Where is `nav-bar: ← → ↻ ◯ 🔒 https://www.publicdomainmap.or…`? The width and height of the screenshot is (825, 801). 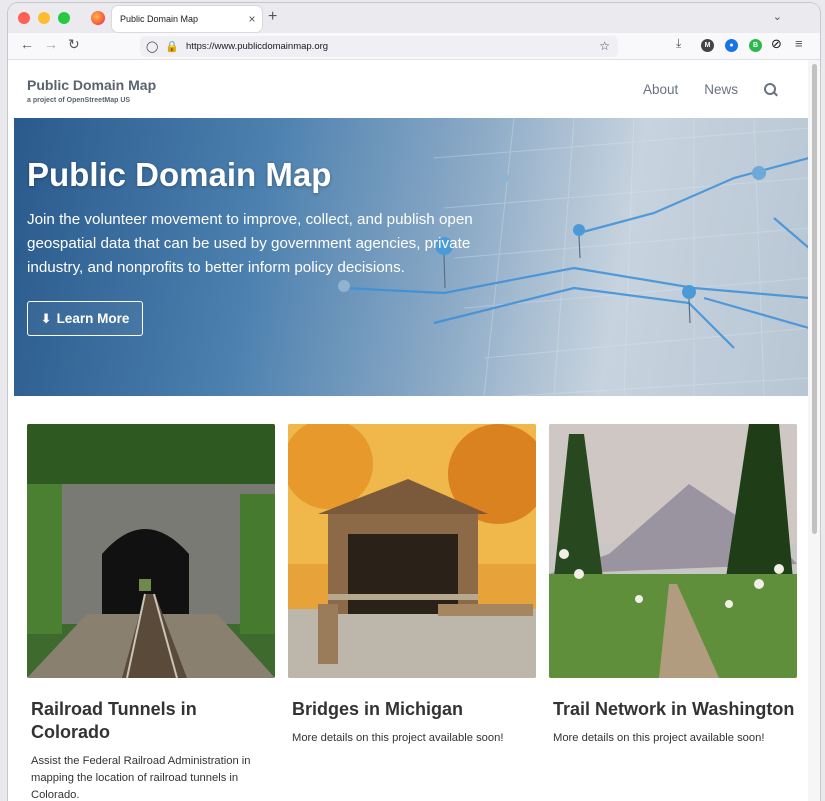 nav-bar: ← → ↻ ◯ 🔒 https://www.publicdomainmap.or… is located at coordinates (414, 46).